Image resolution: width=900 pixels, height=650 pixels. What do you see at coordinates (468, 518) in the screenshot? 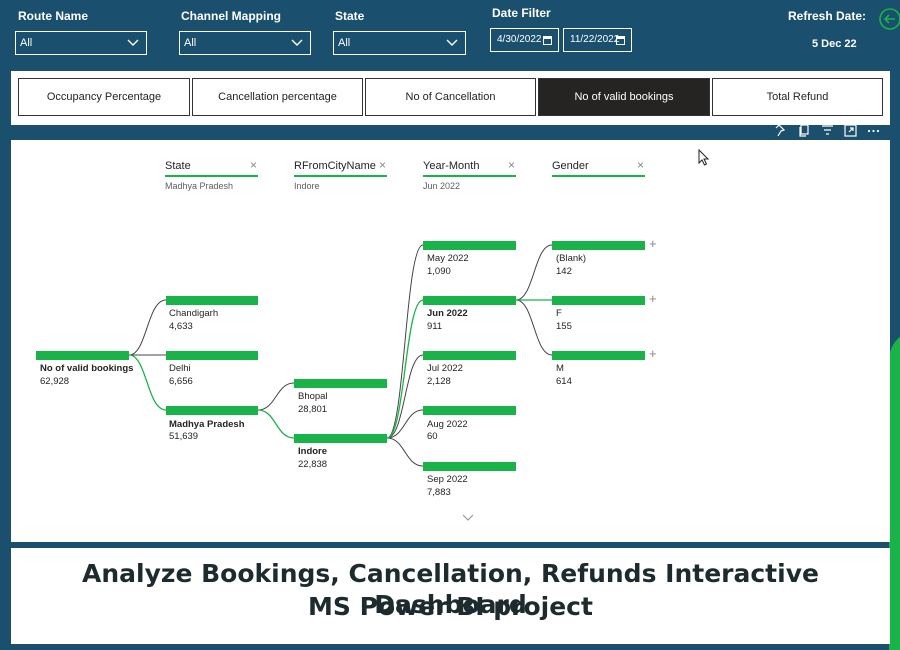
I see `scroll-down-chevron-icon` at bounding box center [468, 518].